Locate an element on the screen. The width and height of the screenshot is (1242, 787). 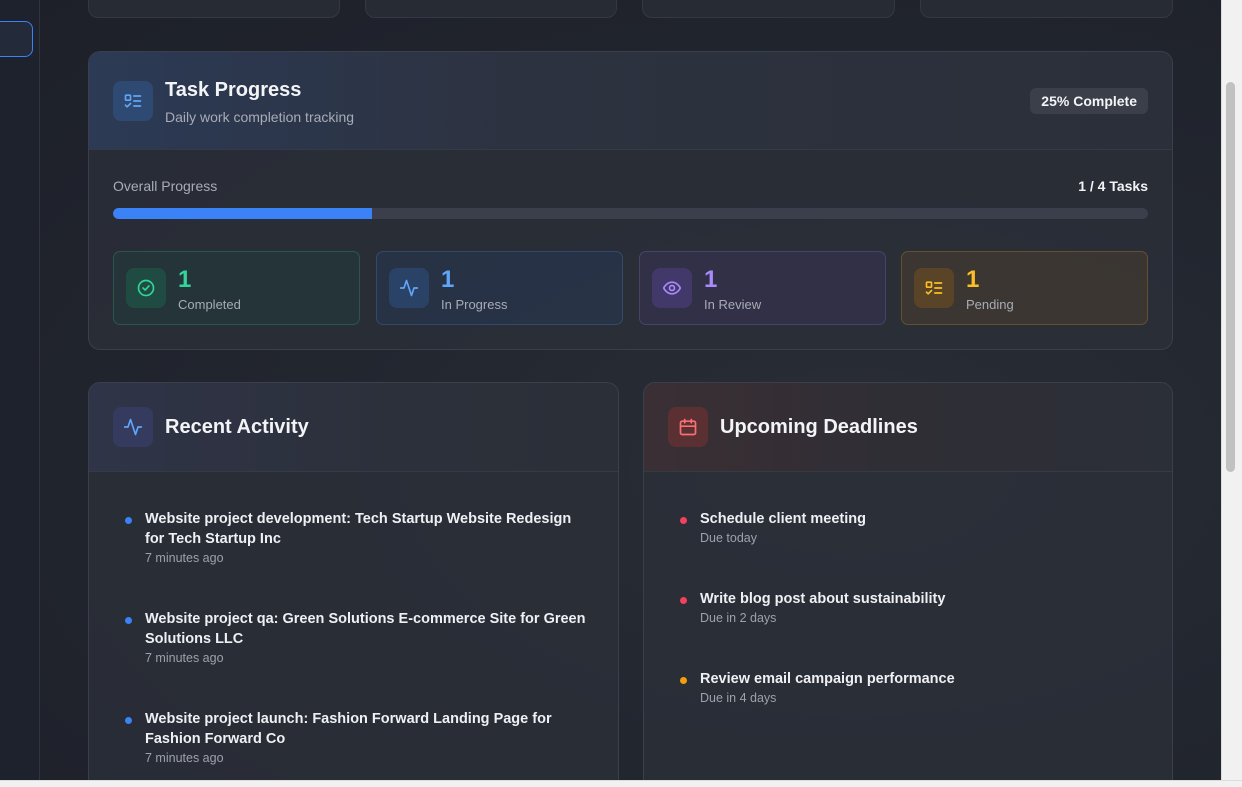
sidebar-item-active is located at coordinates (16, 39).